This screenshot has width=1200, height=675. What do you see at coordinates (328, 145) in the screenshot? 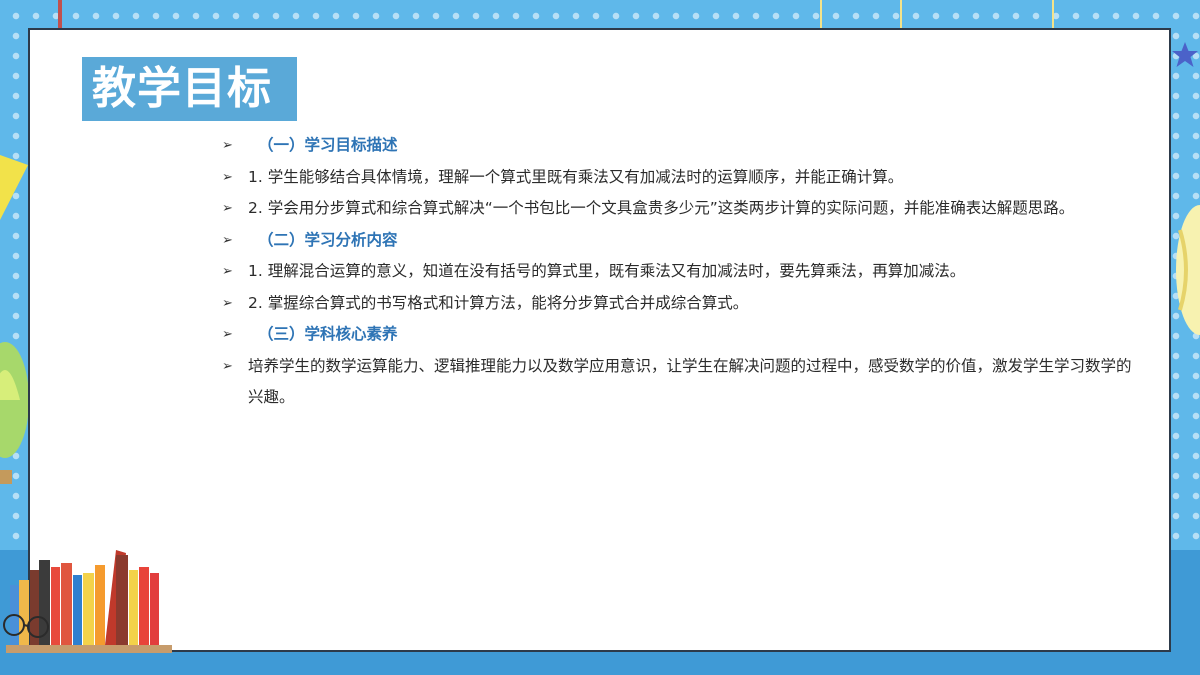
I see `item-text: （一）学习目标描述` at bounding box center [328, 145].